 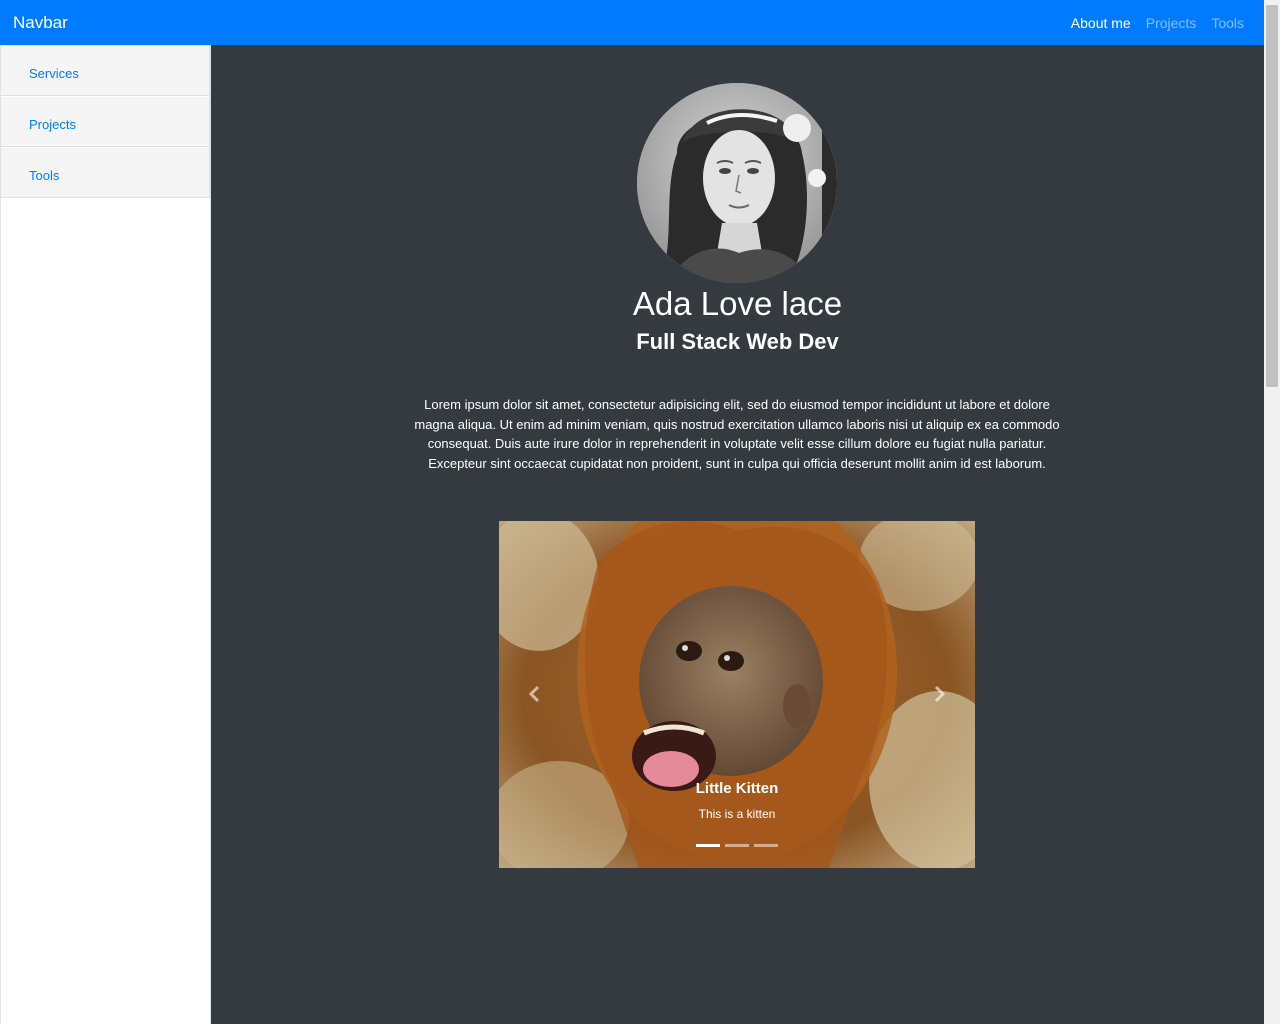 I want to click on image-carousel: Little Kitten This is a kitten, so click(x=737, y=694).